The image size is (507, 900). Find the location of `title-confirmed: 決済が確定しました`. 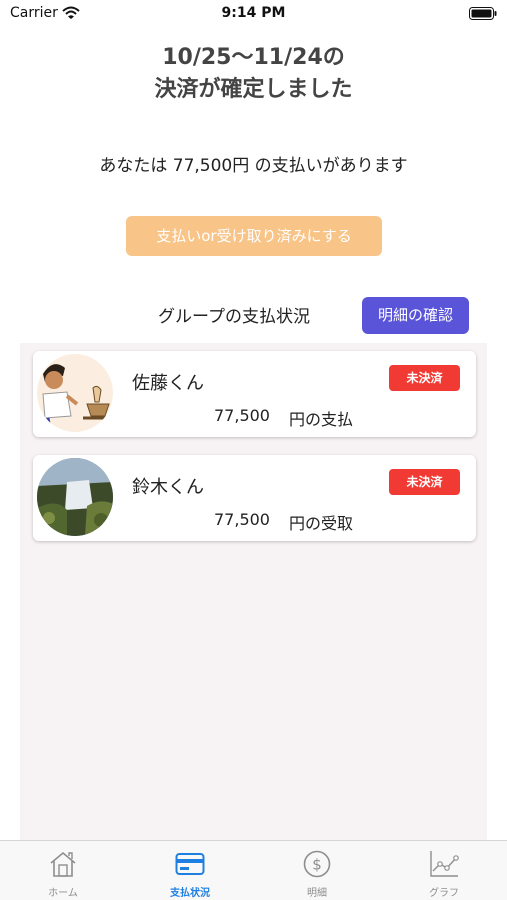

title-confirmed: 決済が確定しました is located at coordinates (253, 89).